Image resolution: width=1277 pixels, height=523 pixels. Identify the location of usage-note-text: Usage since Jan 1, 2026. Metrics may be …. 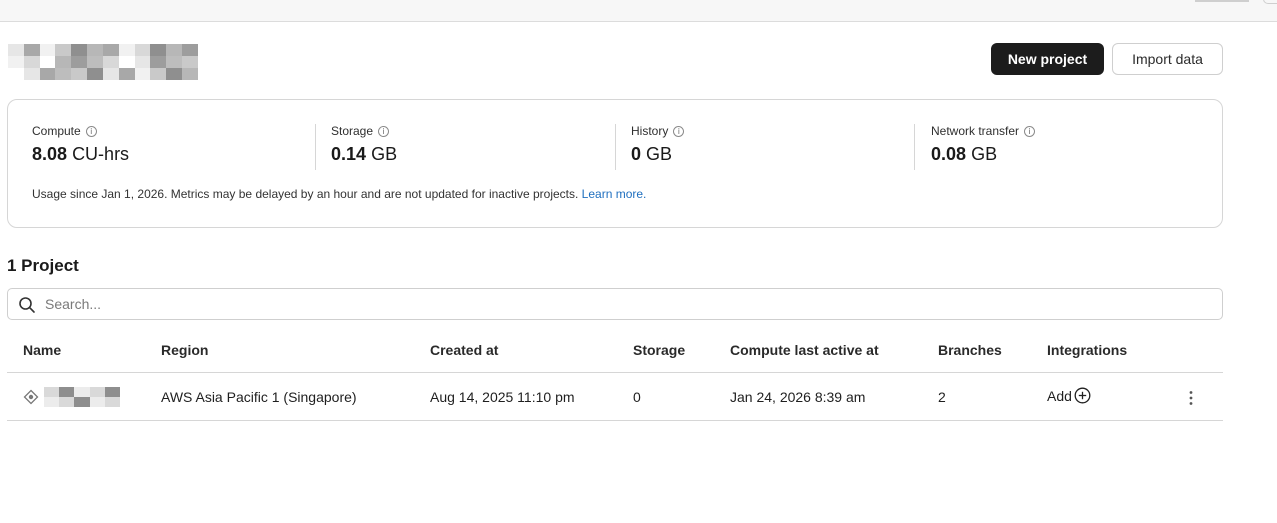
(305, 194).